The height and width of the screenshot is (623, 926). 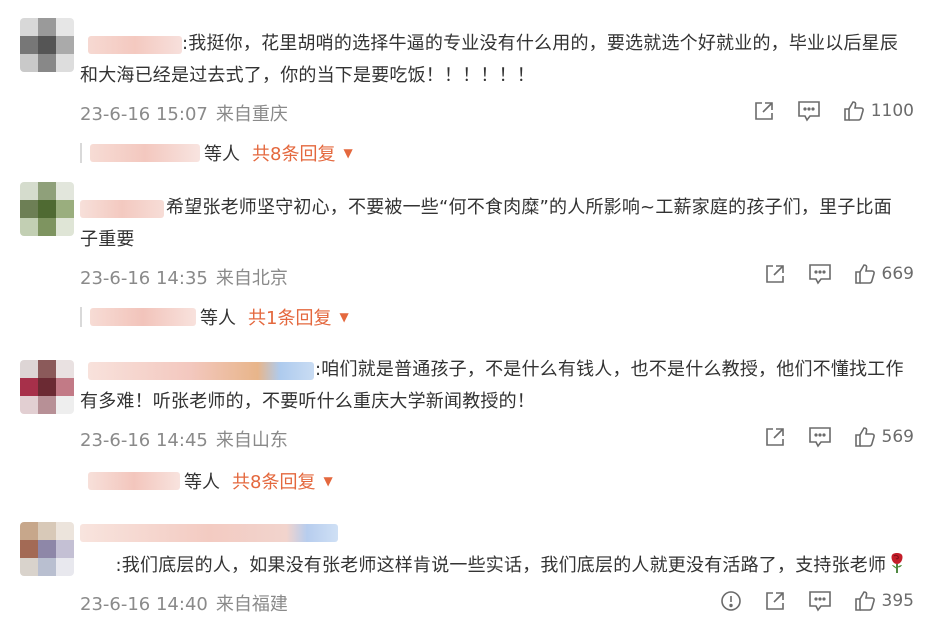 What do you see at coordinates (144, 604) in the screenshot?
I see `comment-date: 23-6-16 14:40` at bounding box center [144, 604].